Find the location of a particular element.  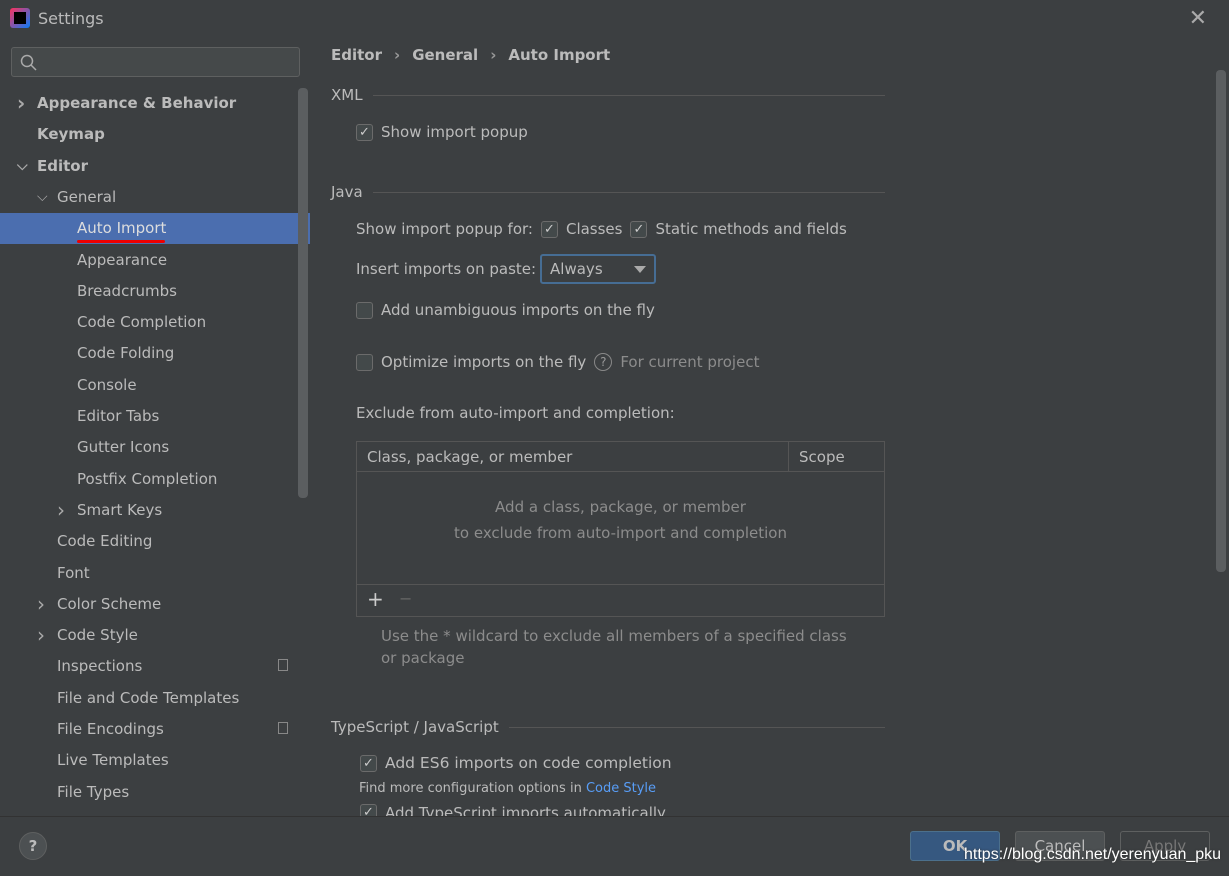

search-icon is located at coordinates (28, 62).